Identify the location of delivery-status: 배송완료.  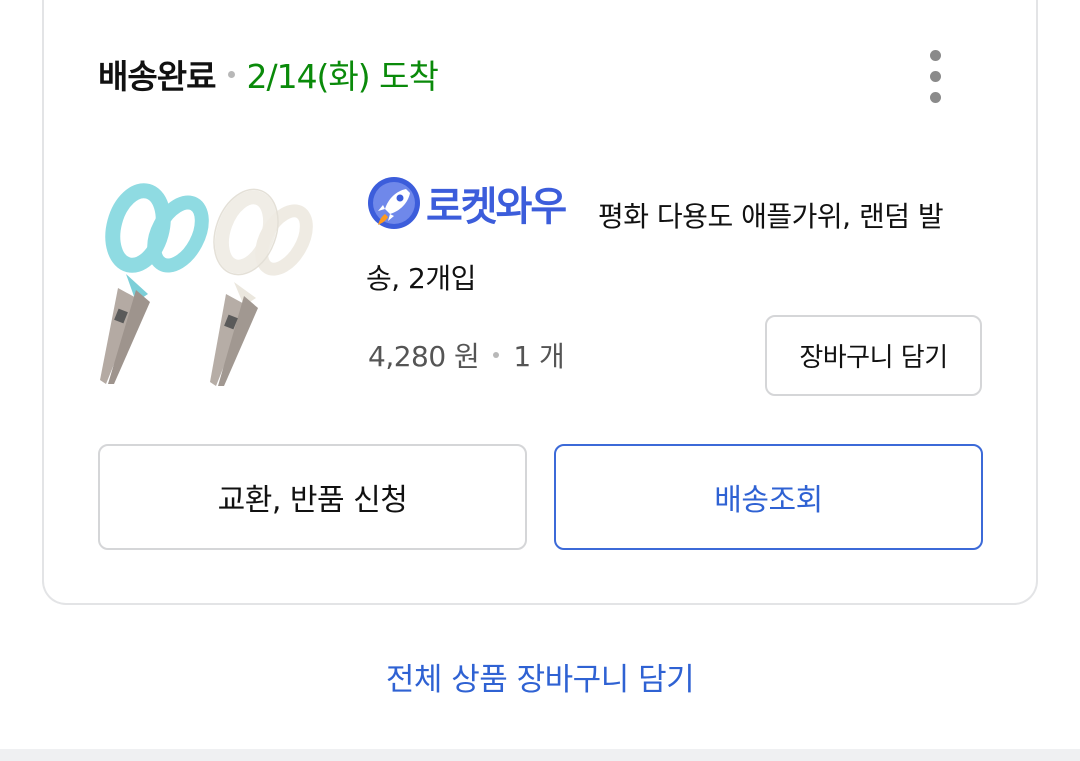
(157, 76).